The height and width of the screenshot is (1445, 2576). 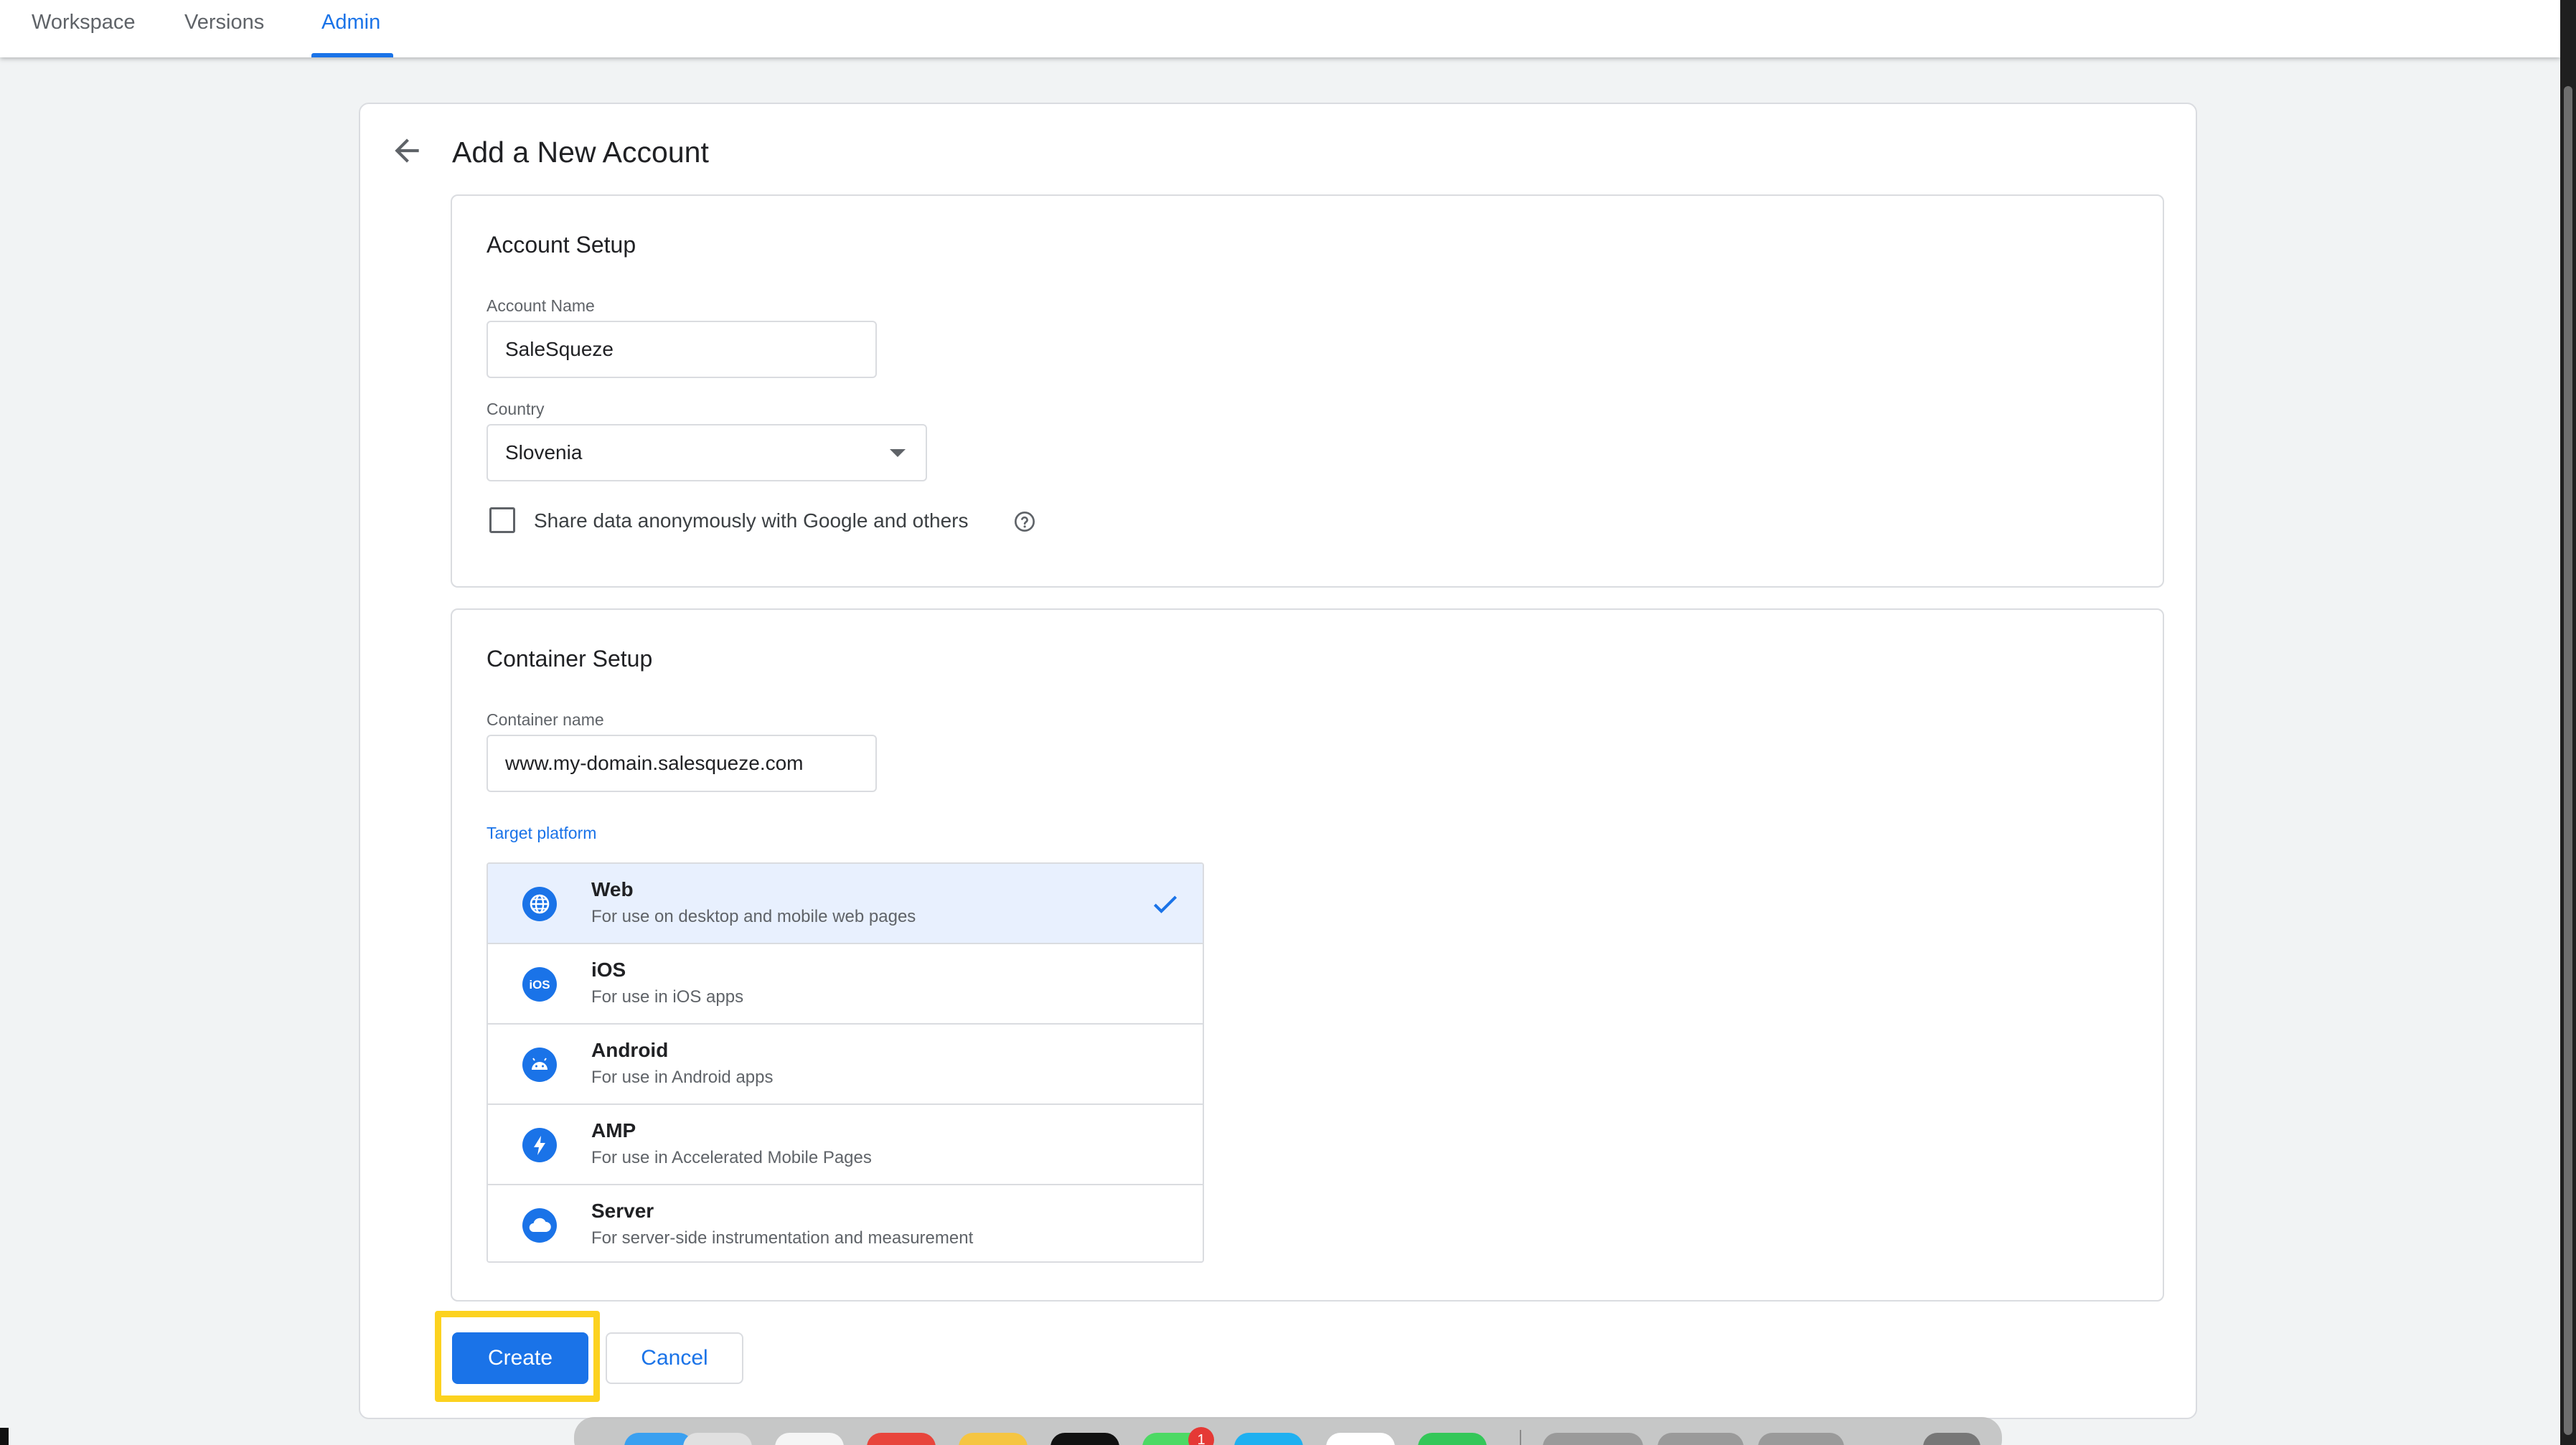 I want to click on macos-dock: 1, so click(x=1288, y=1431).